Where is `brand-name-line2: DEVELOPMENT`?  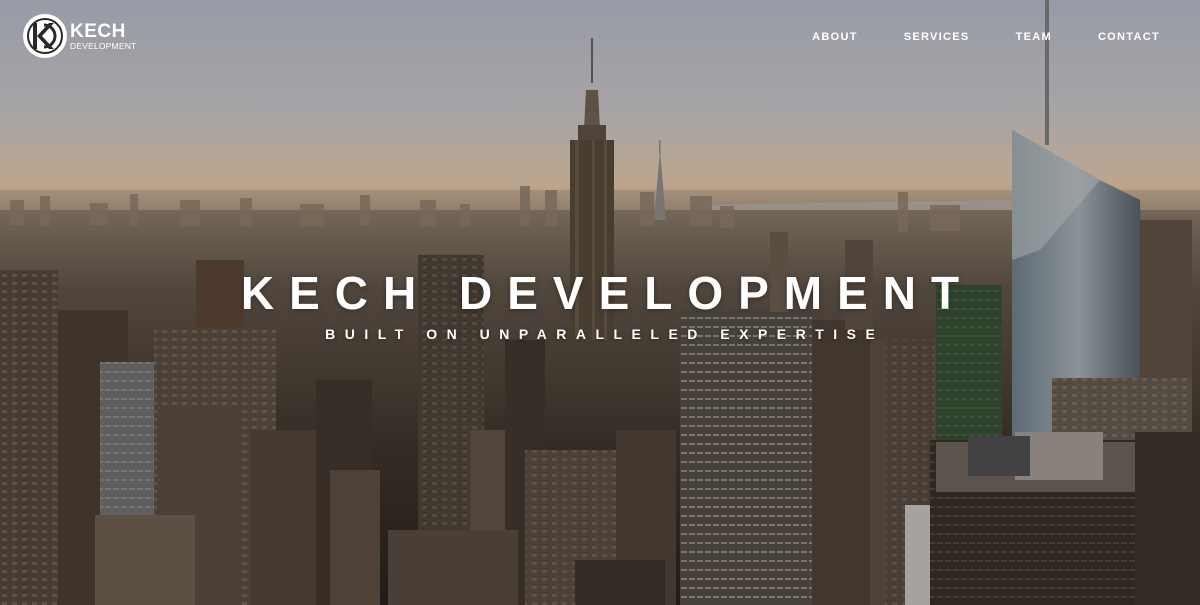
brand-name-line2: DEVELOPMENT is located at coordinates (103, 45).